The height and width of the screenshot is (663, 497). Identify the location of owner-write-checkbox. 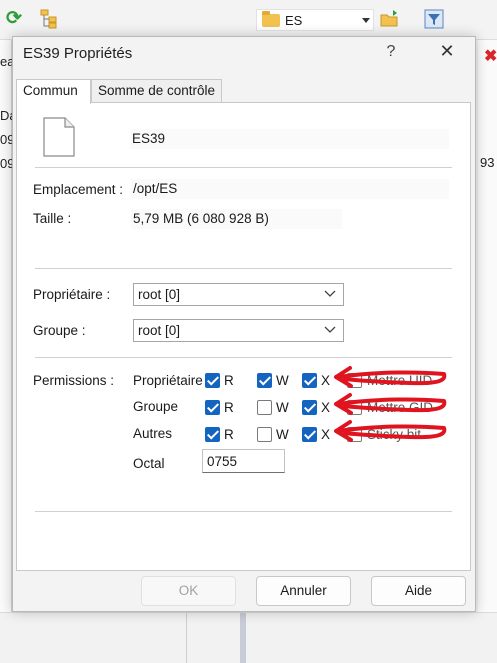
(264, 380).